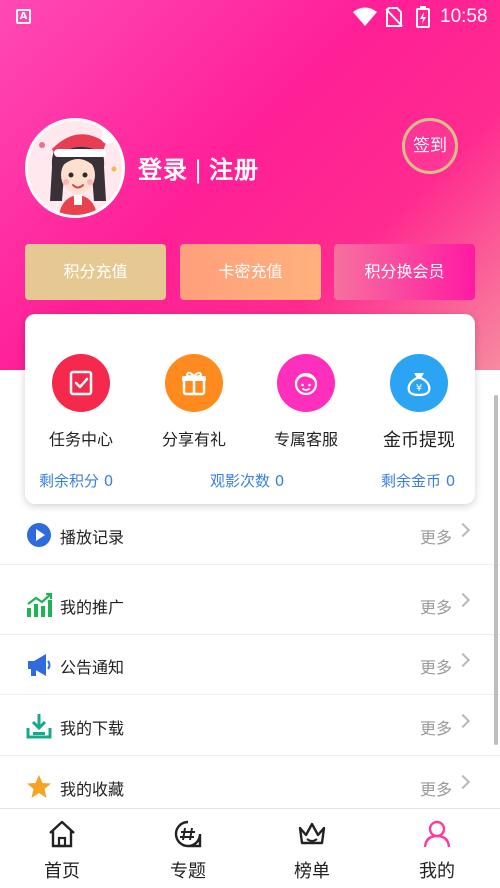 The height and width of the screenshot is (888, 500). I want to click on task-checklist-icon, so click(81, 383).